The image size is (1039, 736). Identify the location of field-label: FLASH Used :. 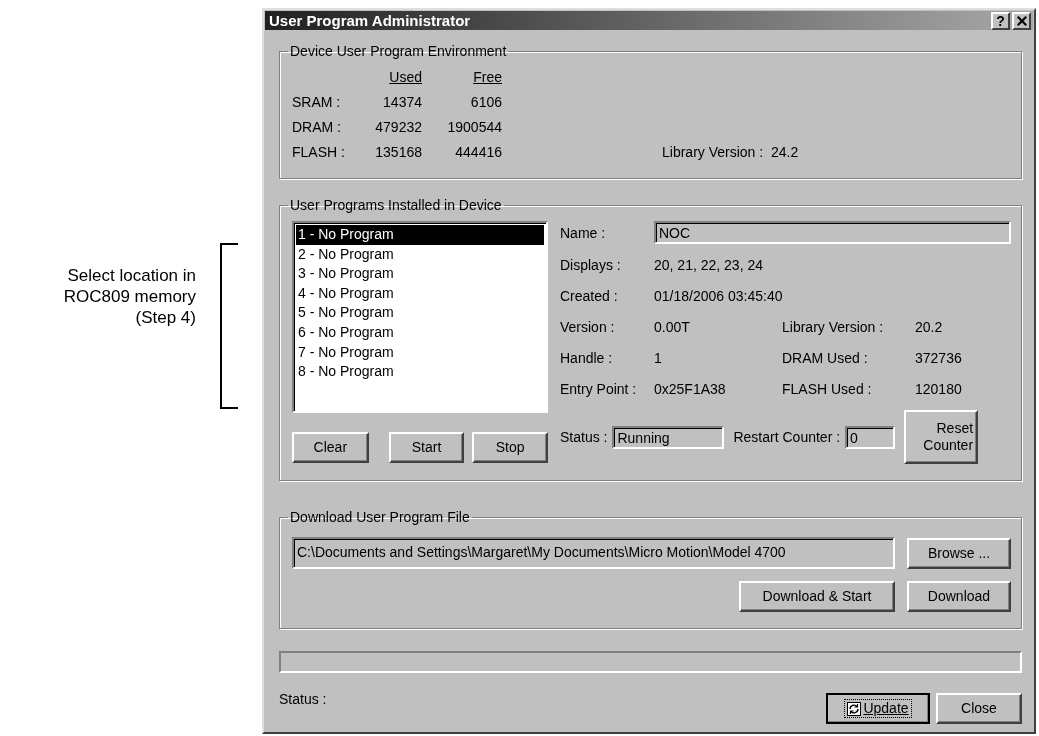
(827, 389).